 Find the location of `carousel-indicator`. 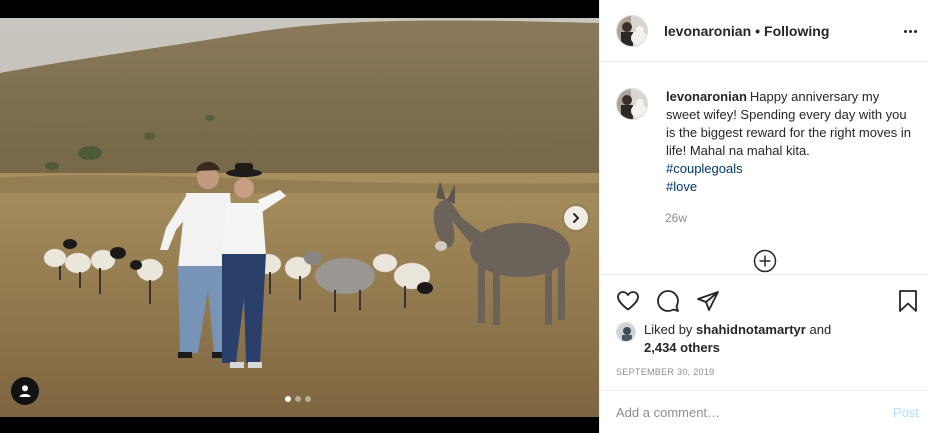

carousel-indicator is located at coordinates (298, 399).